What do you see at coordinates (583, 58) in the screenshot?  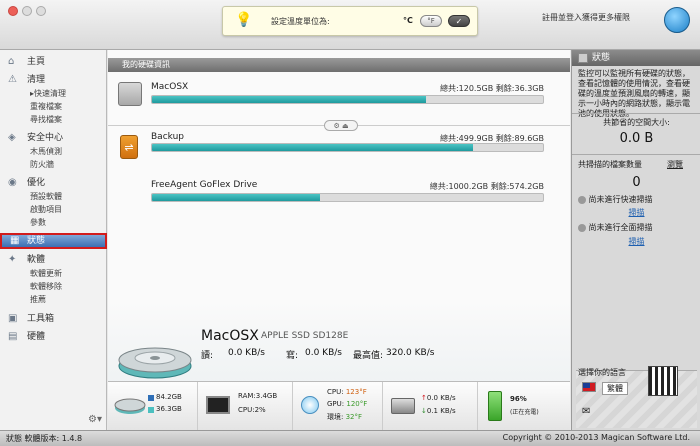 I see `chart-icon` at bounding box center [583, 58].